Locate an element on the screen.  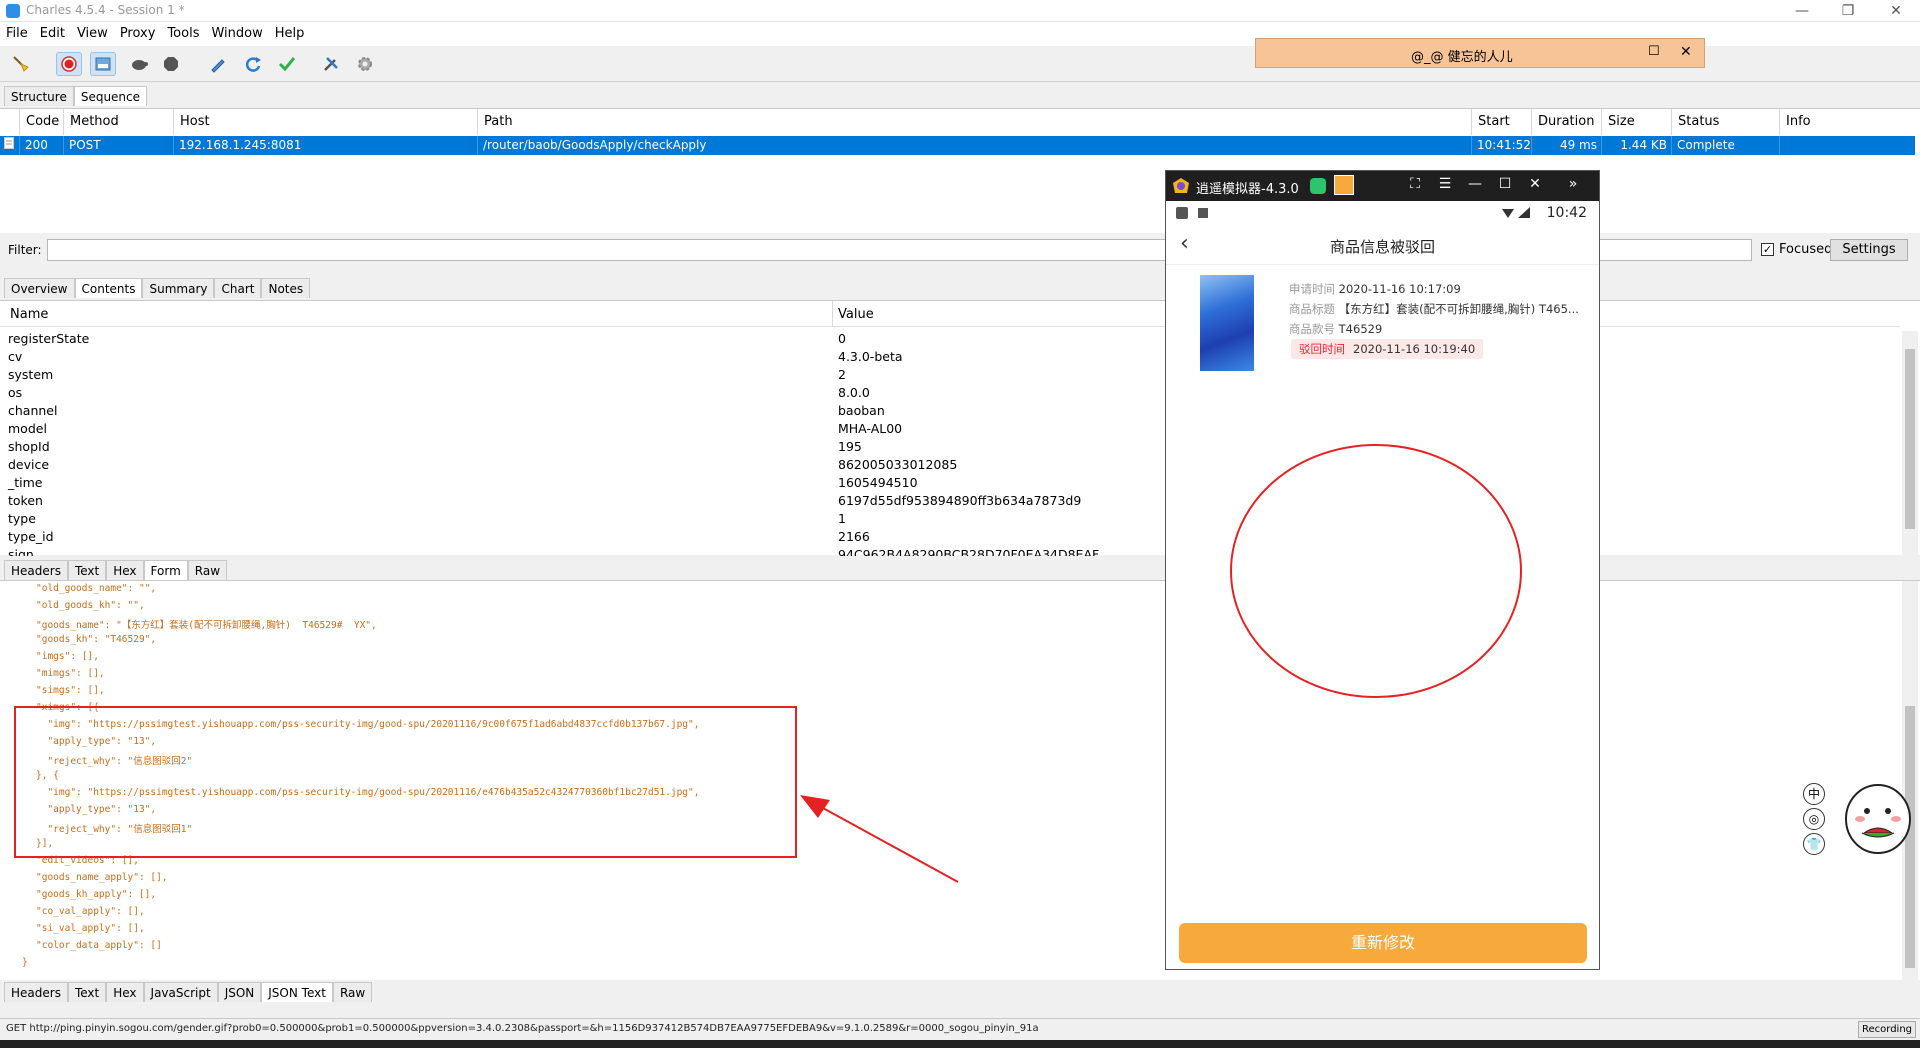
col-name: Name is located at coordinates (29, 314).